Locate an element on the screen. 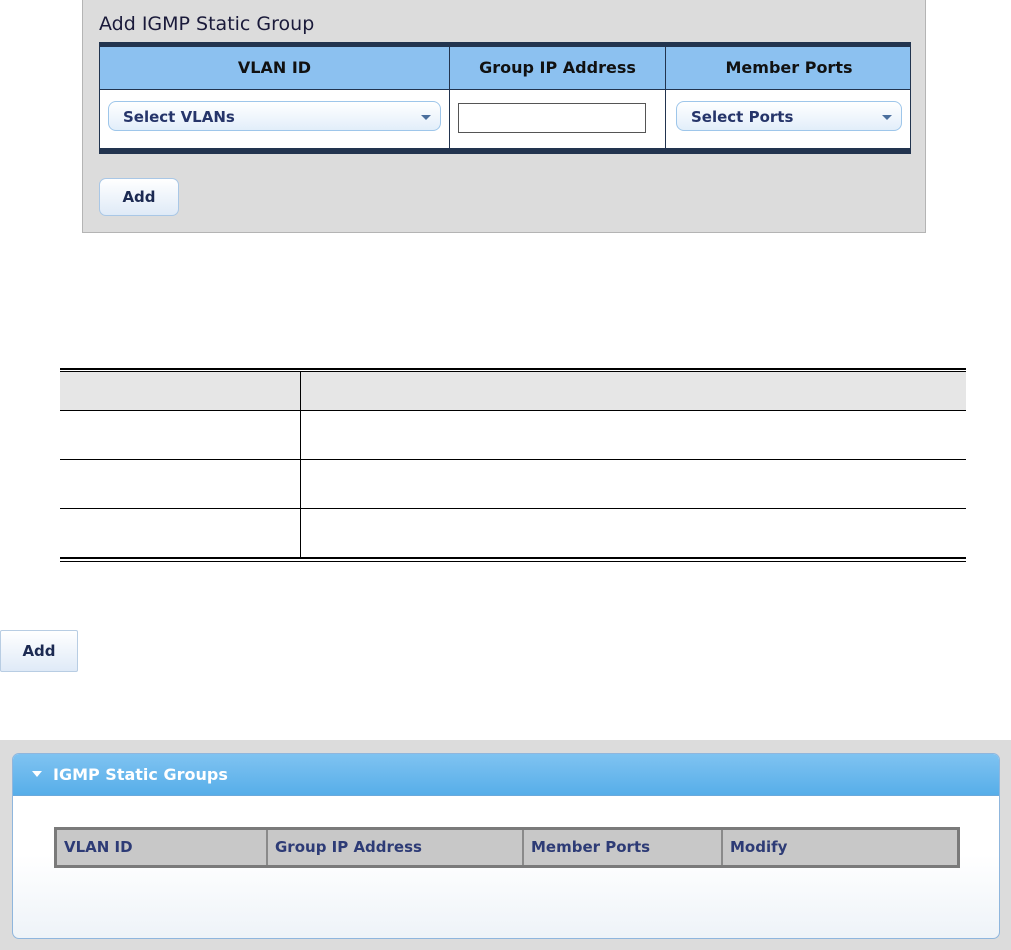  member-ports-select: Select Ports is located at coordinates (789, 116).